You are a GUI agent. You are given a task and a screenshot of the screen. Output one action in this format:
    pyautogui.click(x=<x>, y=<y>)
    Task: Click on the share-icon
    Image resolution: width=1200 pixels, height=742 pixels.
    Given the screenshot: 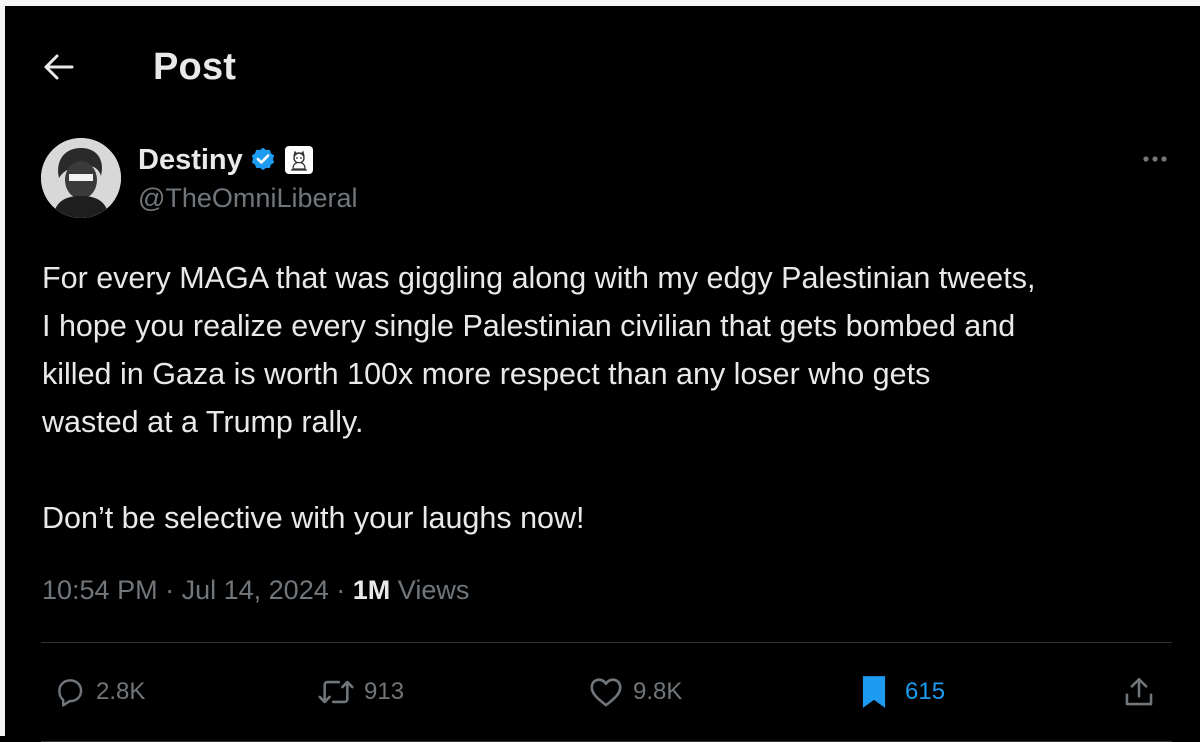 What is the action you would take?
    pyautogui.click(x=1139, y=691)
    